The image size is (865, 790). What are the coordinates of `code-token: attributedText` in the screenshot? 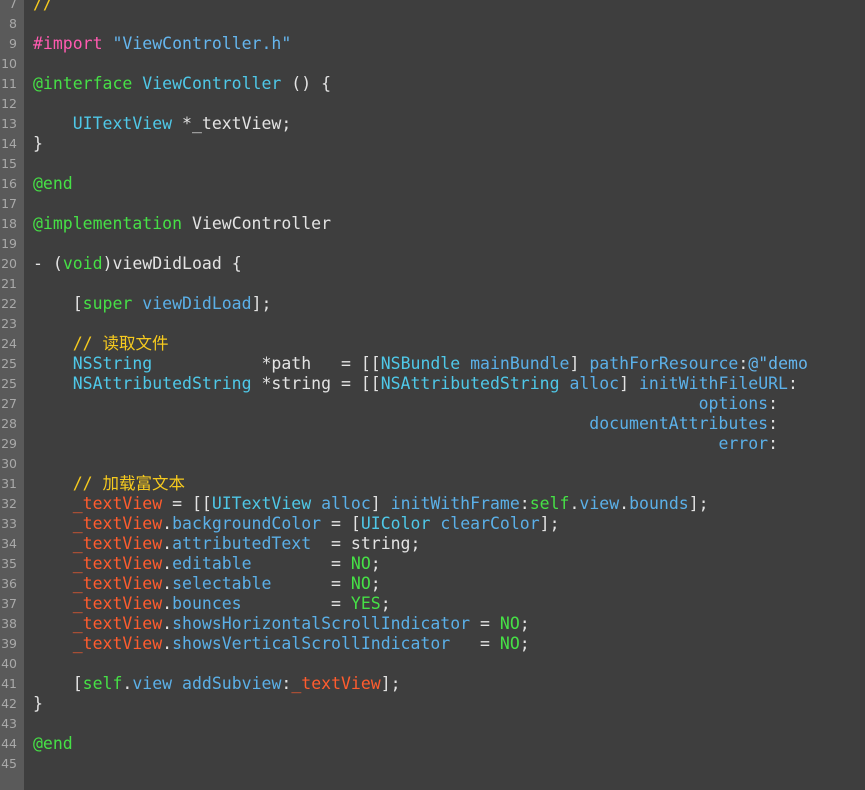 It's located at (242, 543).